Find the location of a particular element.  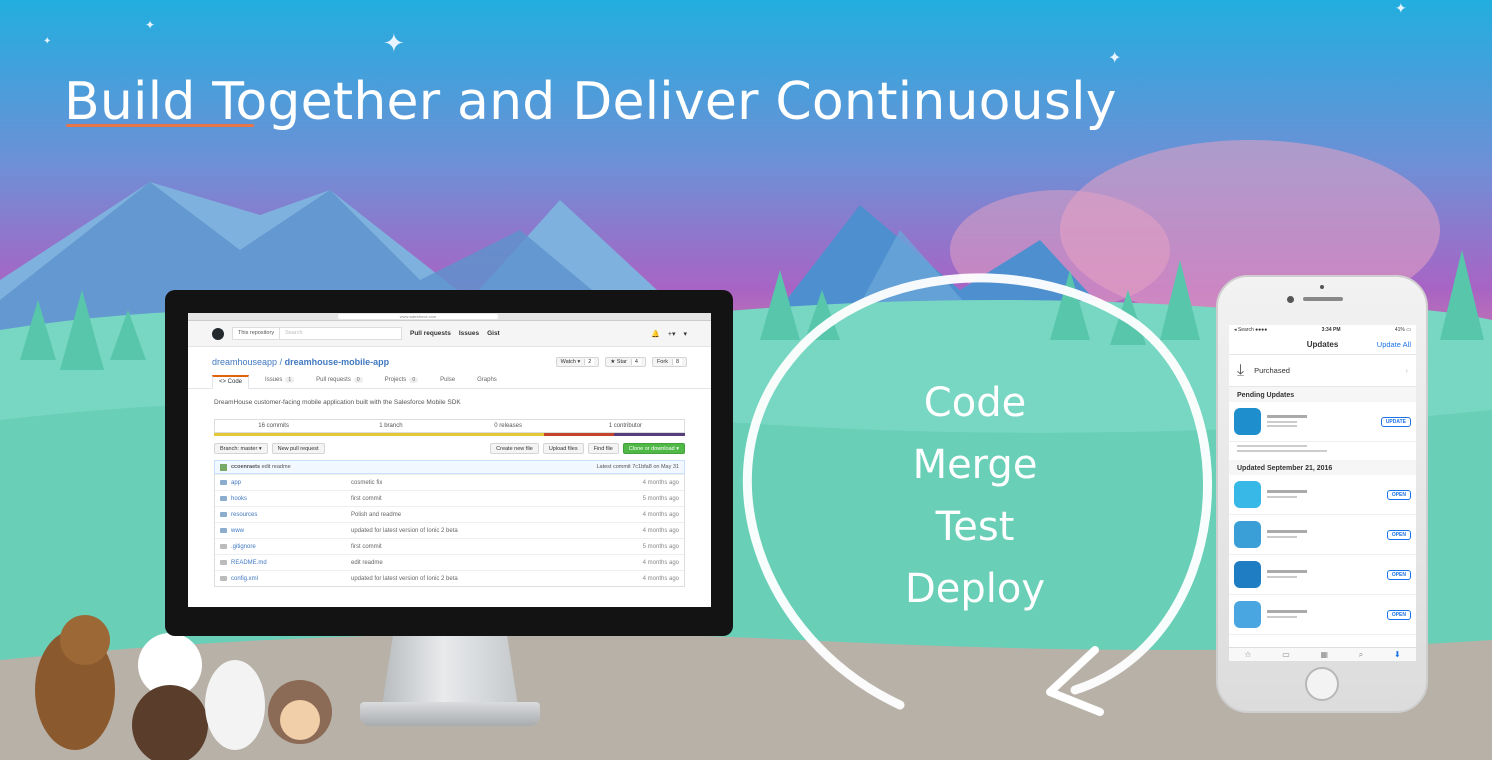

nav-issues: Issues is located at coordinates (469, 333).